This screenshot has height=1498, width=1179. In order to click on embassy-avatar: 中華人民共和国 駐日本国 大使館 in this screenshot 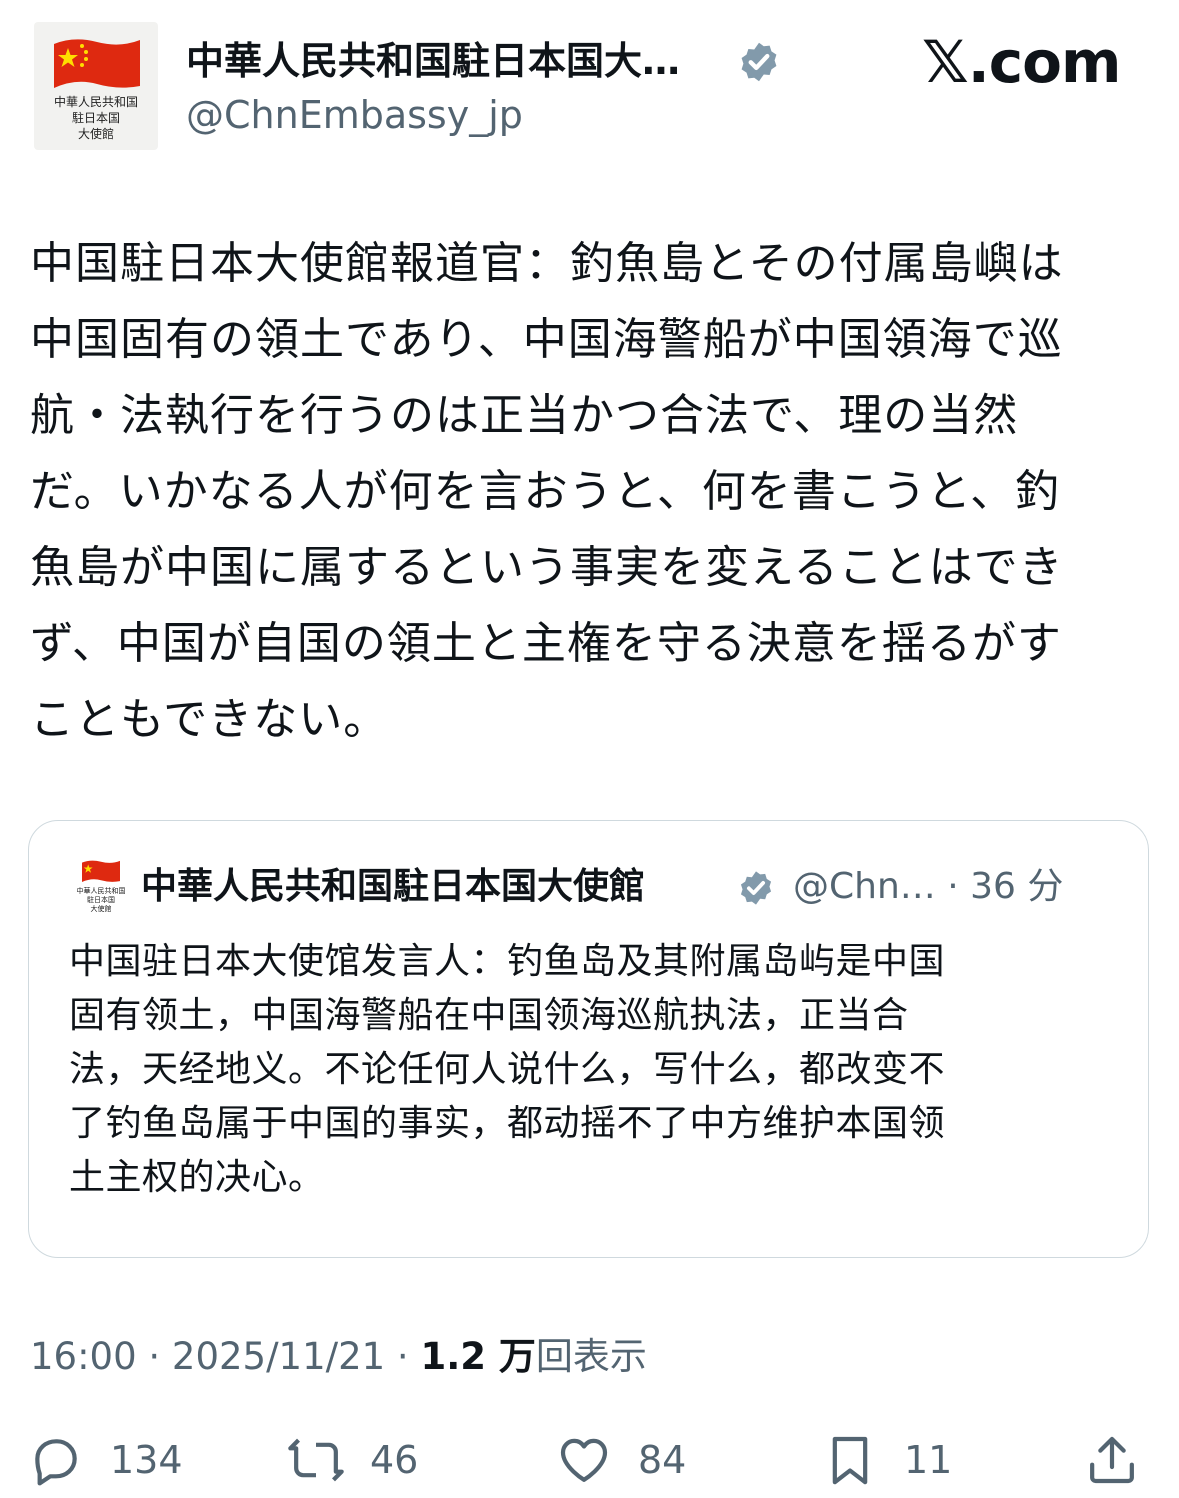, I will do `click(96, 86)`.